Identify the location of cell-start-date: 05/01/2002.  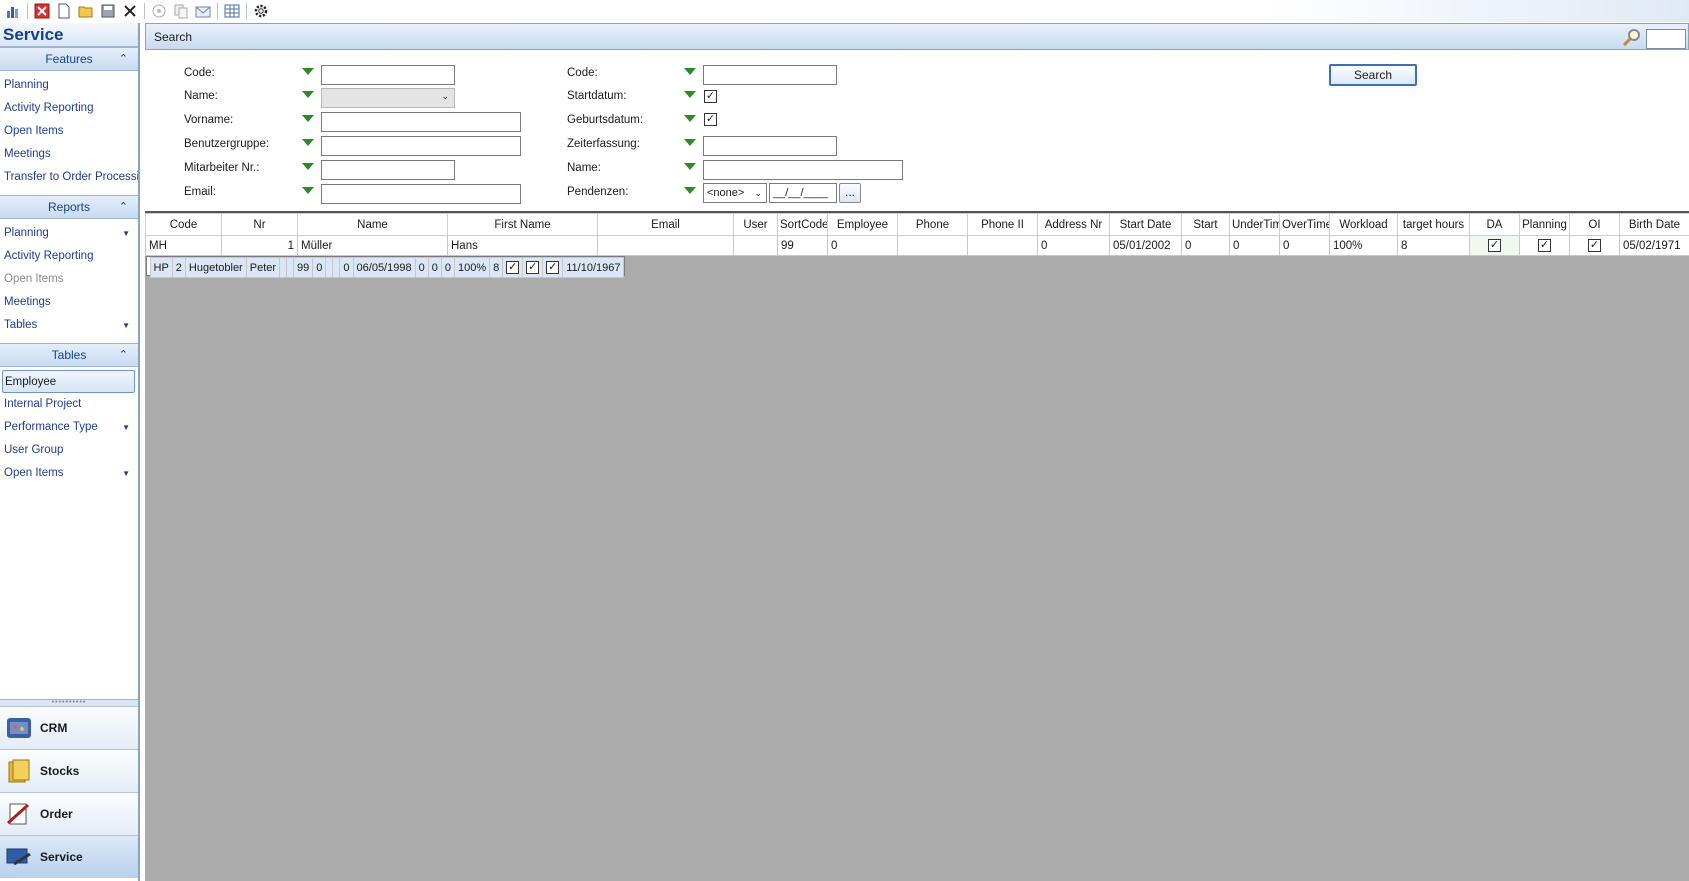
(1145, 245).